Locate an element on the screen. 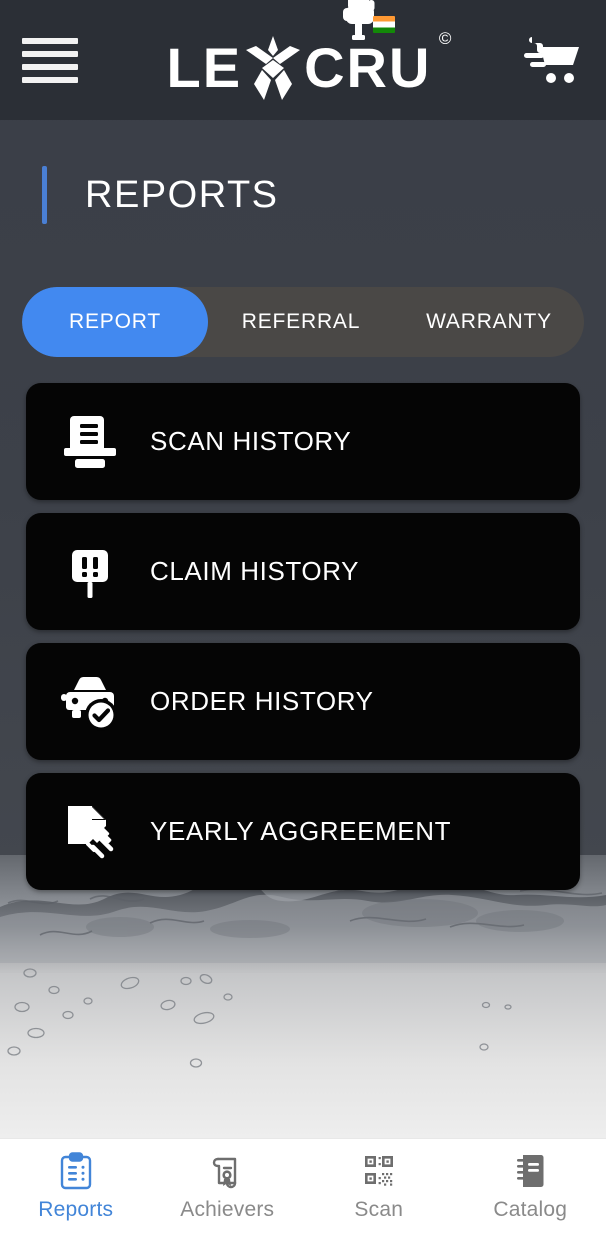 The width and height of the screenshot is (606, 1234). nav-item-achievers: Achievers is located at coordinates (228, 1186).